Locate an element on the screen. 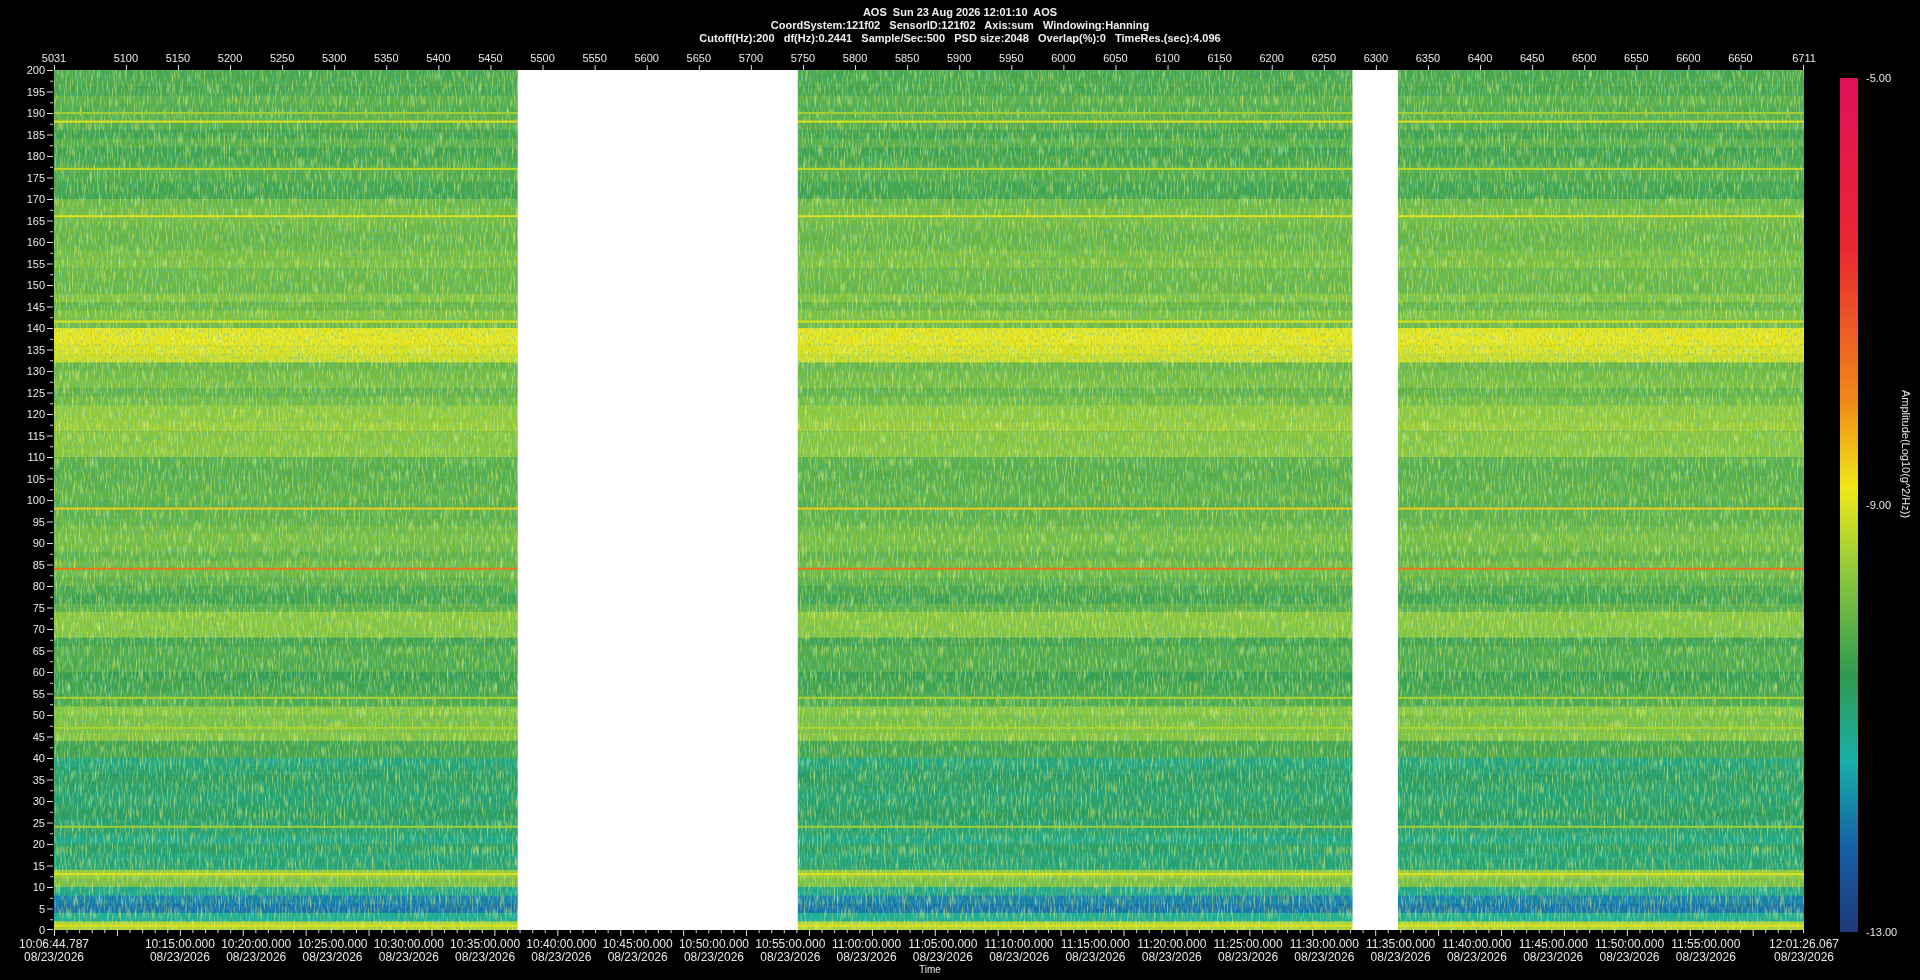  axis-tick-label: 5400 is located at coordinates (438, 58).